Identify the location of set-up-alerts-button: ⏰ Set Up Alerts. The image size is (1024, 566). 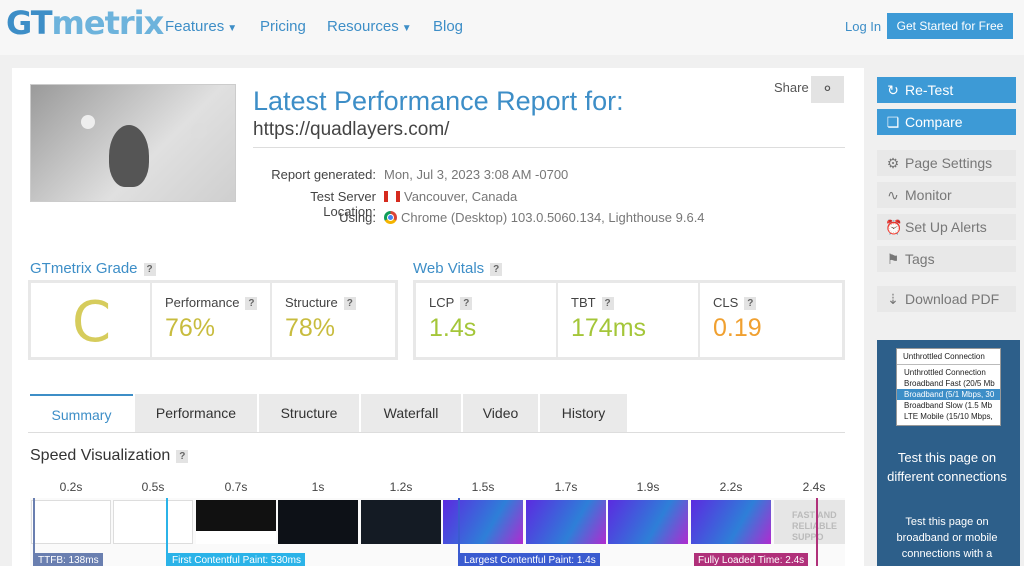
(946, 227).